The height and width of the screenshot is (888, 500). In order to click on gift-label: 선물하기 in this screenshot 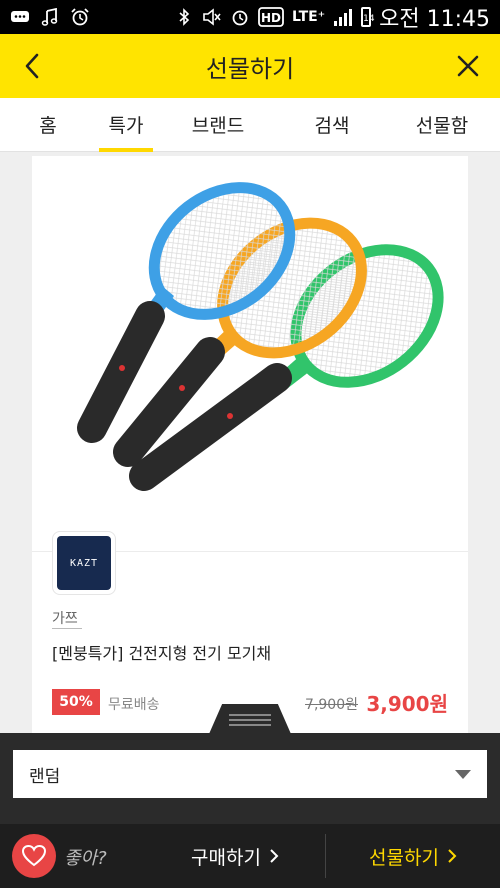, I will do `click(404, 857)`.